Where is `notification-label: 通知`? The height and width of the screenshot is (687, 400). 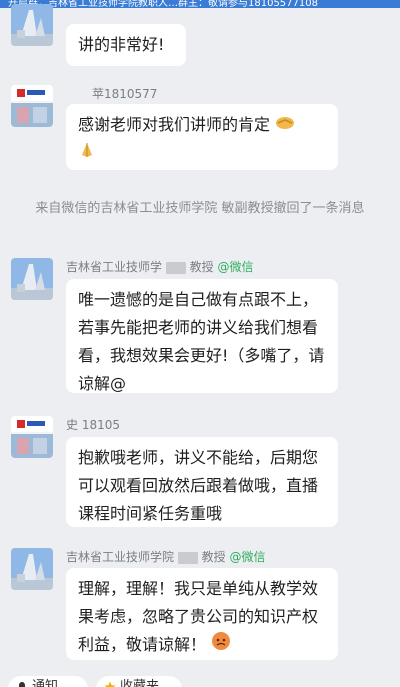 notification-label: 通知 is located at coordinates (45, 683).